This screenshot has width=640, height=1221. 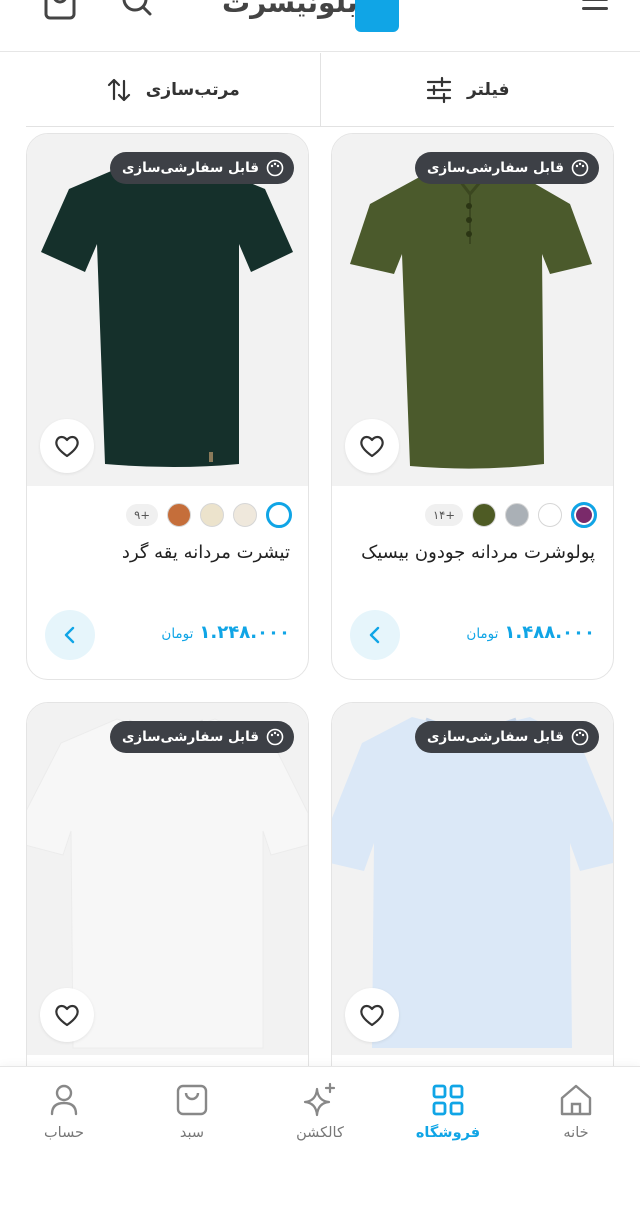 I want to click on more-colors-count: +۱۴, so click(x=444, y=515).